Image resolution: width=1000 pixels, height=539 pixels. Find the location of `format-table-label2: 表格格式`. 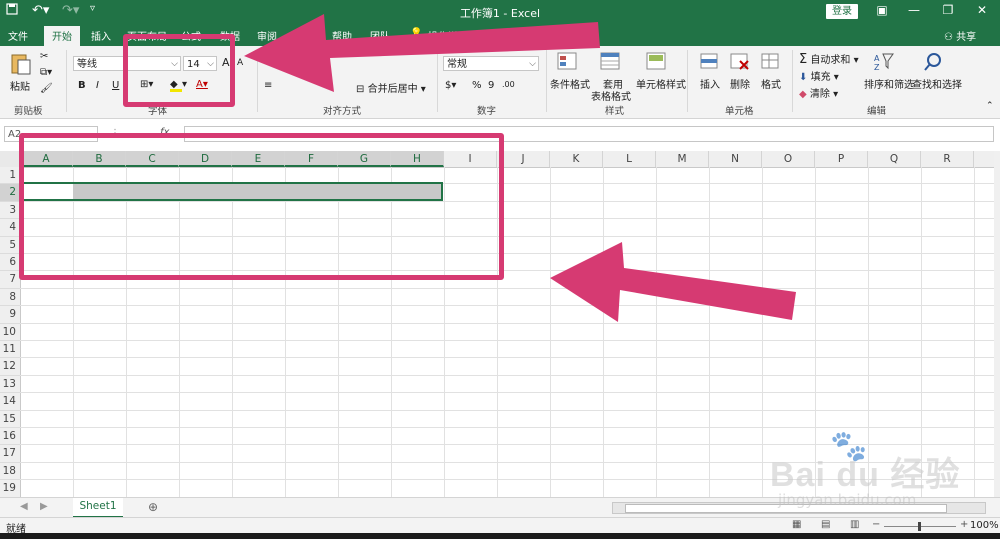

format-table-label2: 表格格式 is located at coordinates (611, 95).